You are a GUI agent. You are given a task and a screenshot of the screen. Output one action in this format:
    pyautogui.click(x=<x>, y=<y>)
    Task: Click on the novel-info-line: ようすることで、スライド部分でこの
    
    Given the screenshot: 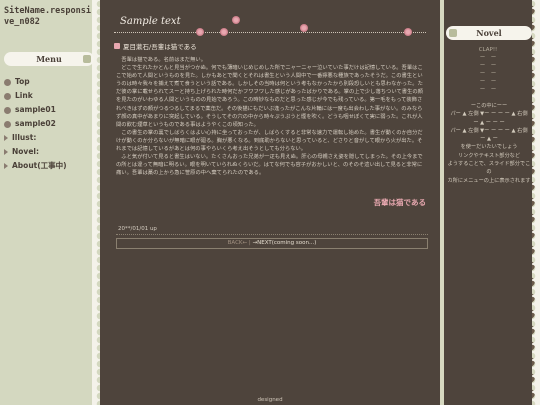 What is the action you would take?
    pyautogui.click(x=489, y=168)
    